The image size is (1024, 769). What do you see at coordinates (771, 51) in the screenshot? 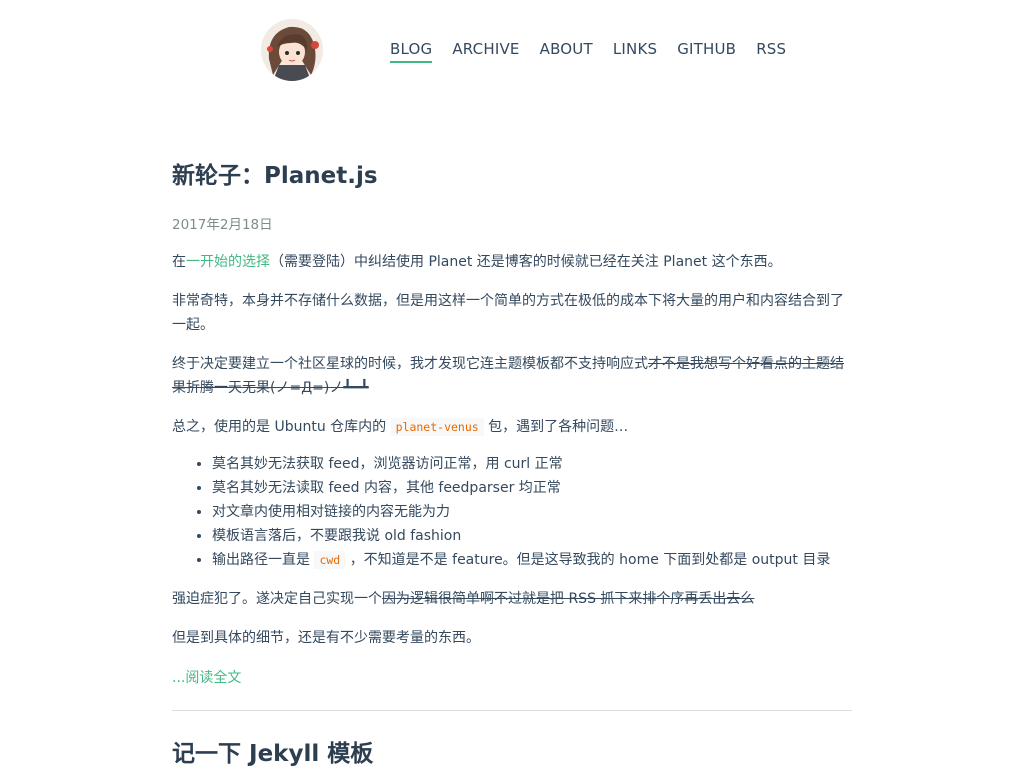
I see `nav-rss: RSS` at bounding box center [771, 51].